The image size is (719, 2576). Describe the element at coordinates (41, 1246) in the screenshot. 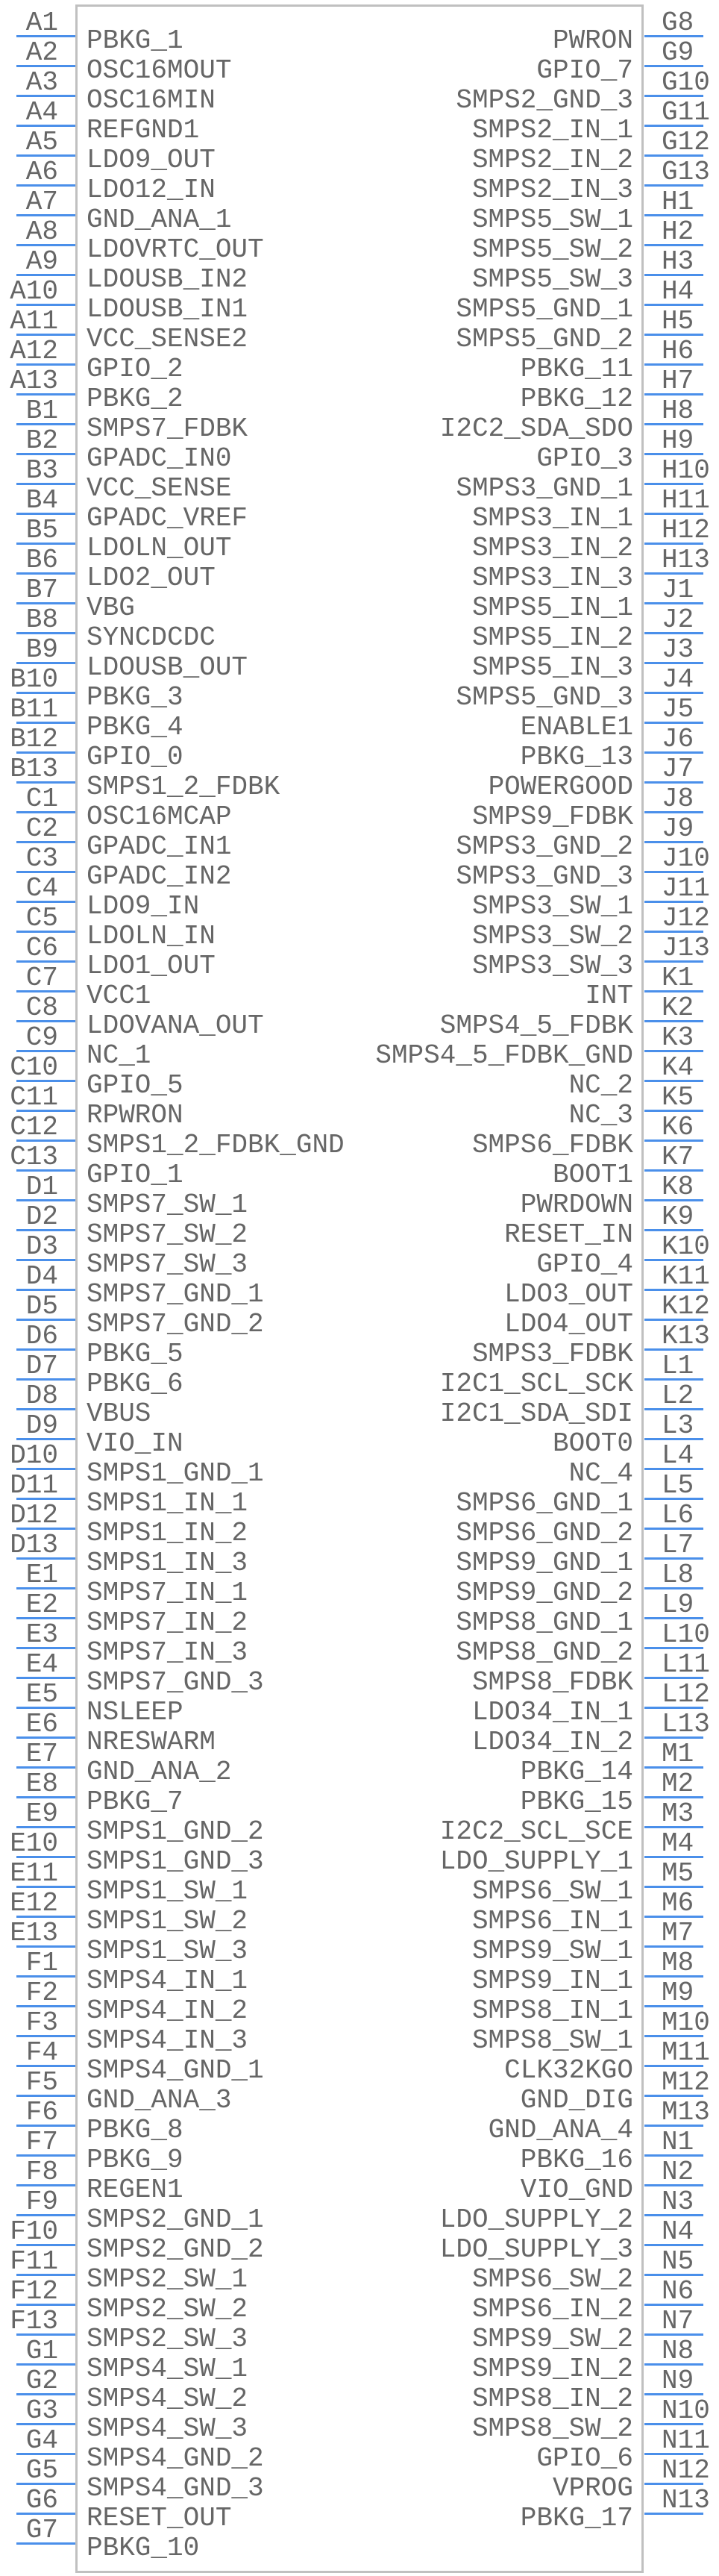

I see `pin-number: D3` at that location.